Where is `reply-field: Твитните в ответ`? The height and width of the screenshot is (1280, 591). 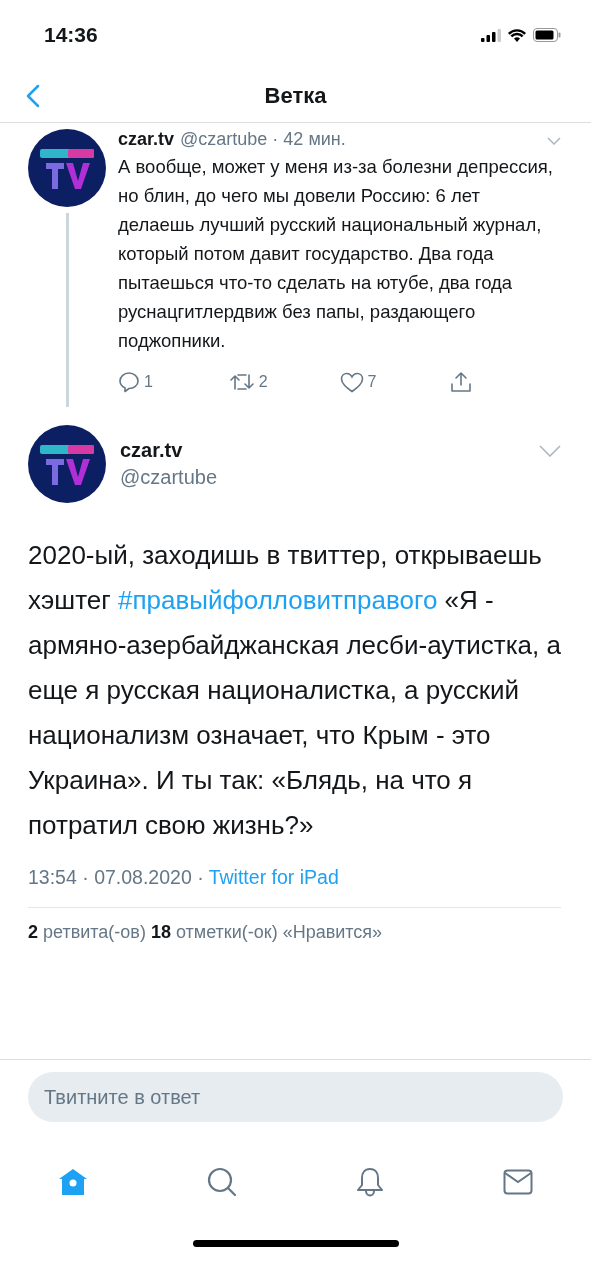
reply-field: Твитните в ответ is located at coordinates (295, 1097).